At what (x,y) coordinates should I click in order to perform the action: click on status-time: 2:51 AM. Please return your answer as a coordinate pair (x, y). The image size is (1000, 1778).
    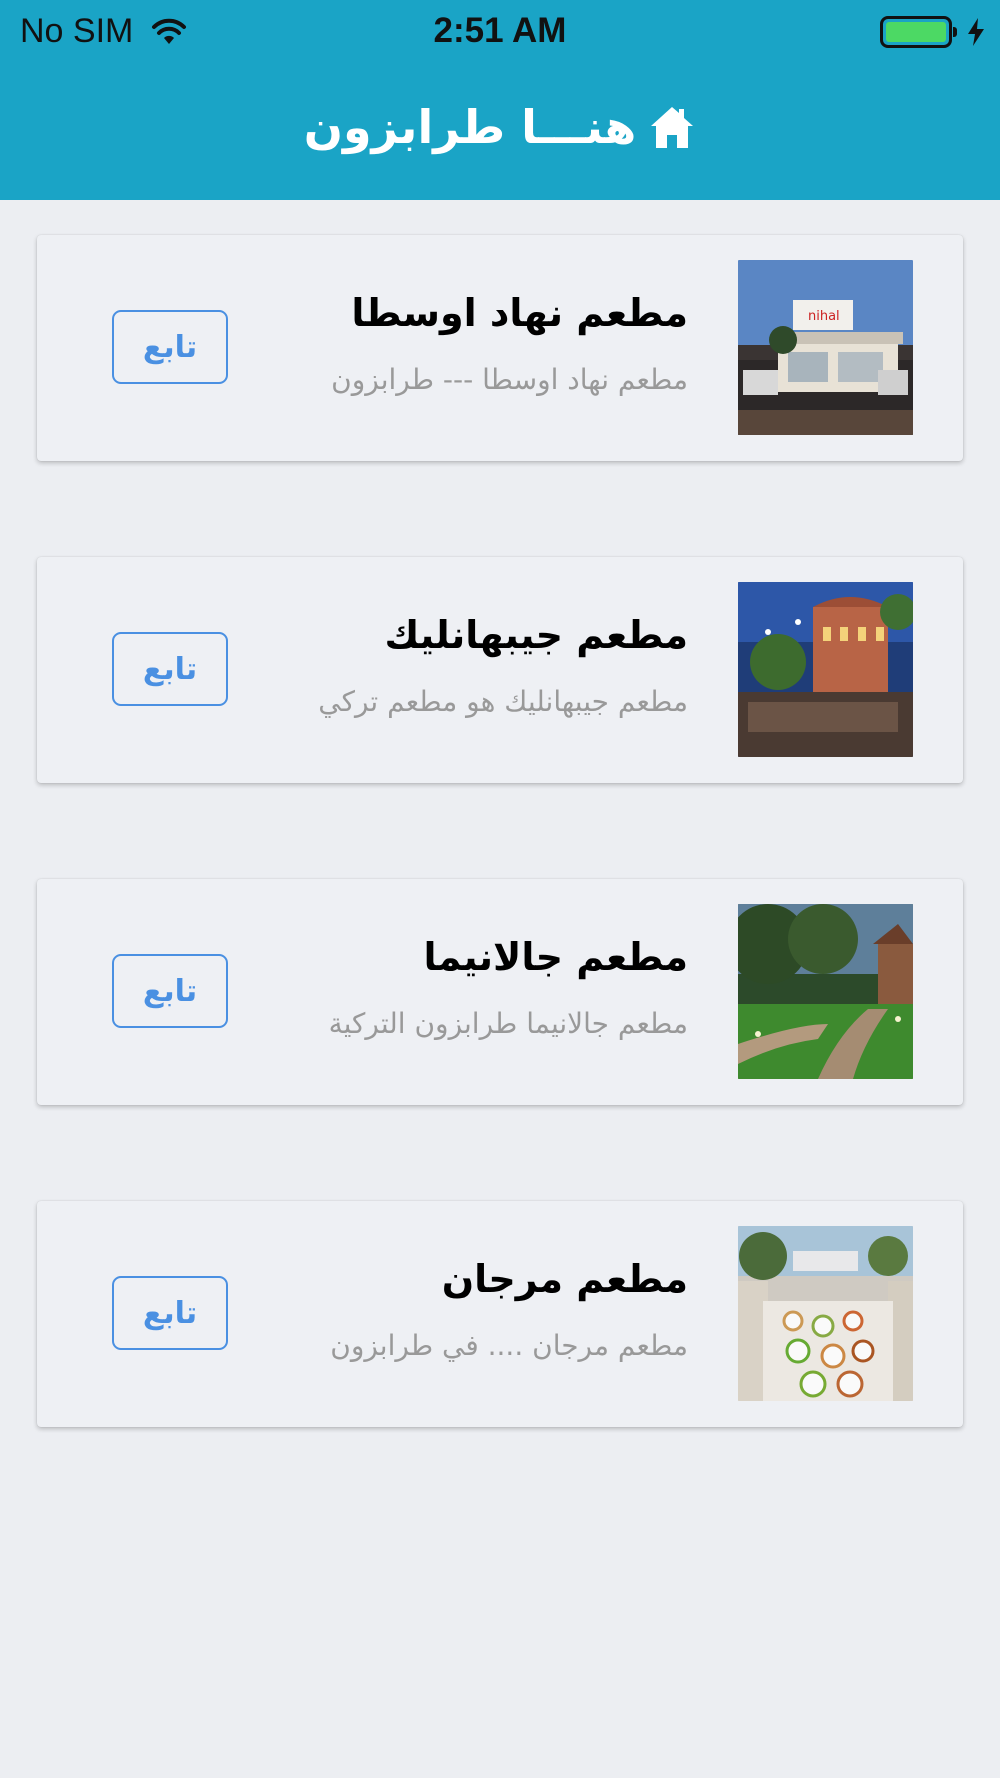
    Looking at the image, I should click on (500, 30).